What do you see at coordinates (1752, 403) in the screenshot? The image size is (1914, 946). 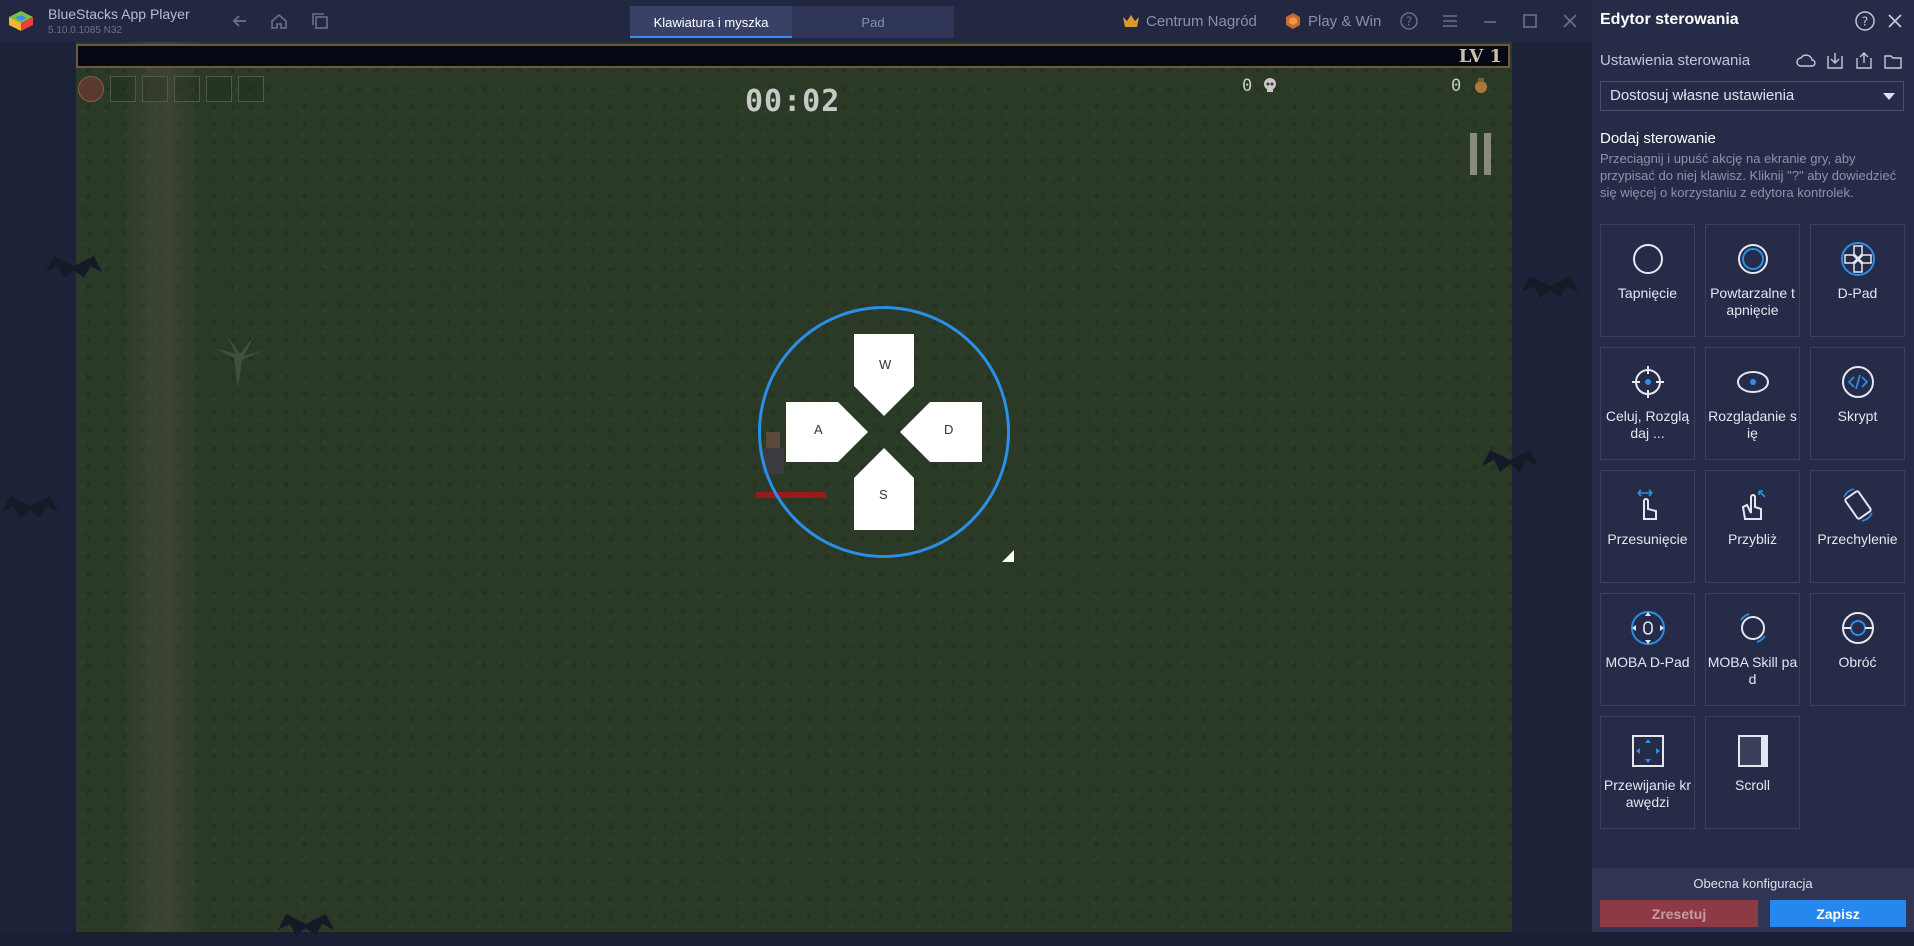 I see `tile-look-around: Rozglądanie się` at bounding box center [1752, 403].